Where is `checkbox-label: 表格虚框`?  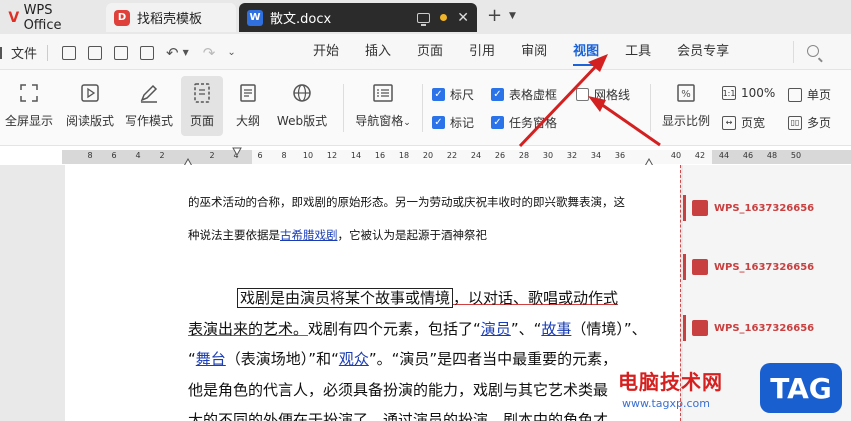 checkbox-label: 表格虚框 is located at coordinates (533, 95).